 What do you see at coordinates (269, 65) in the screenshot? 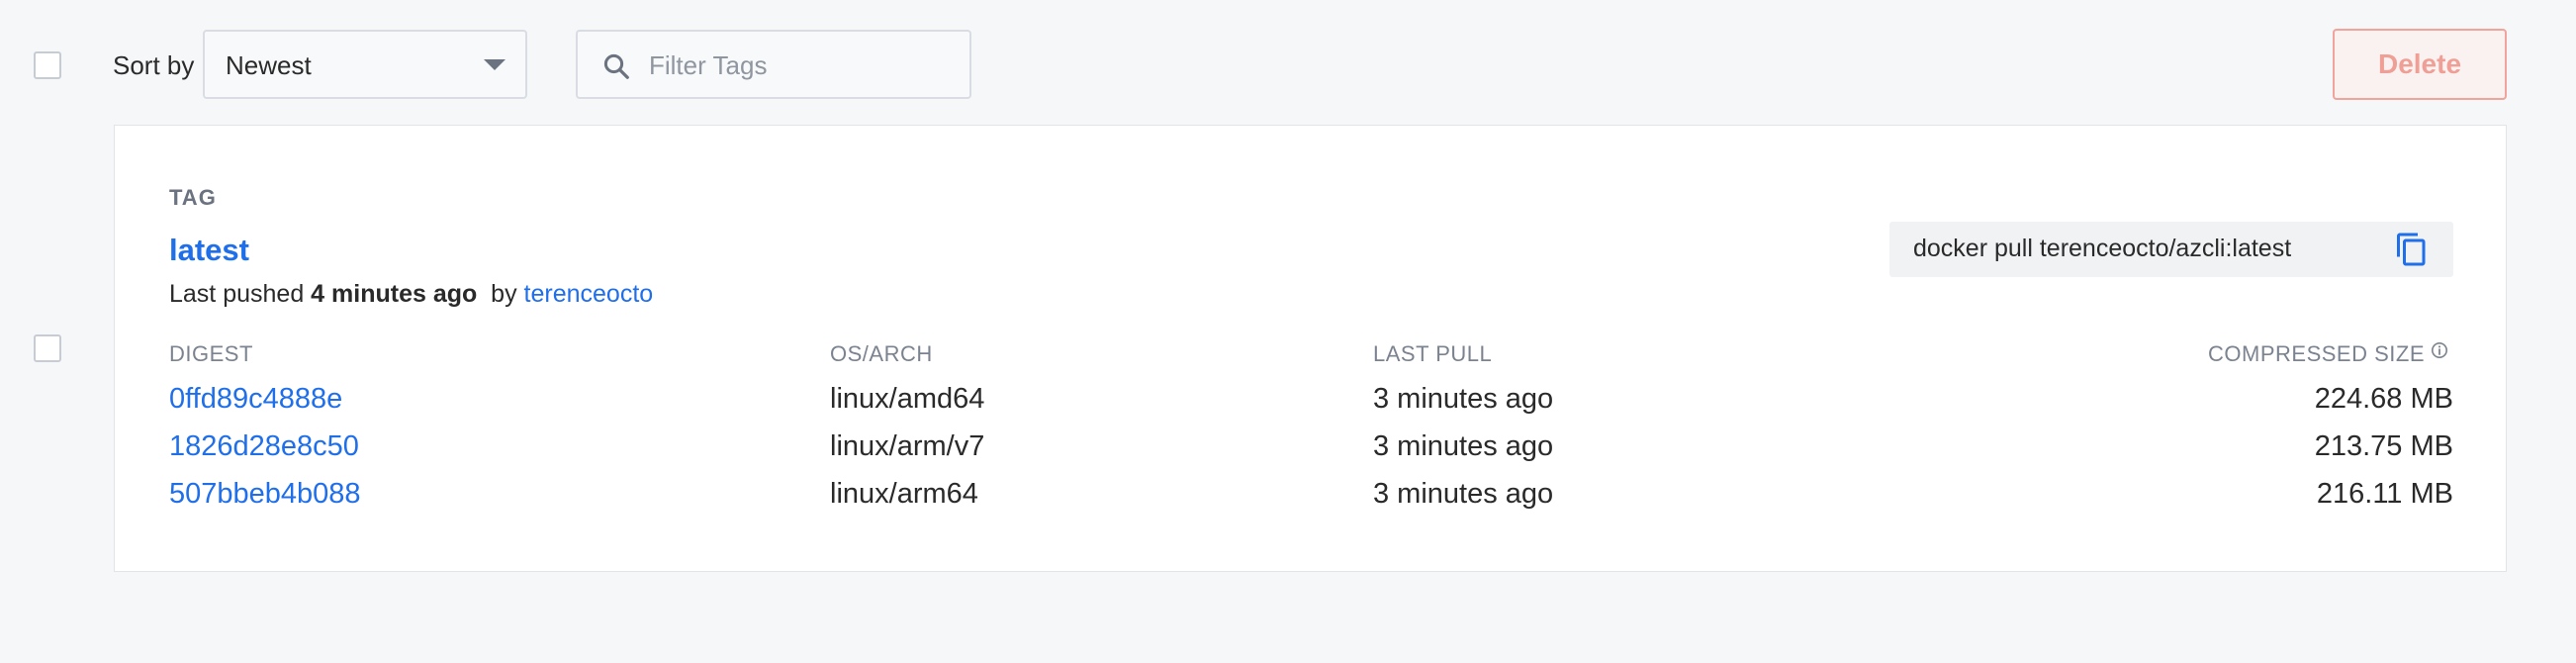
I see `sort-select-value: Newest` at bounding box center [269, 65].